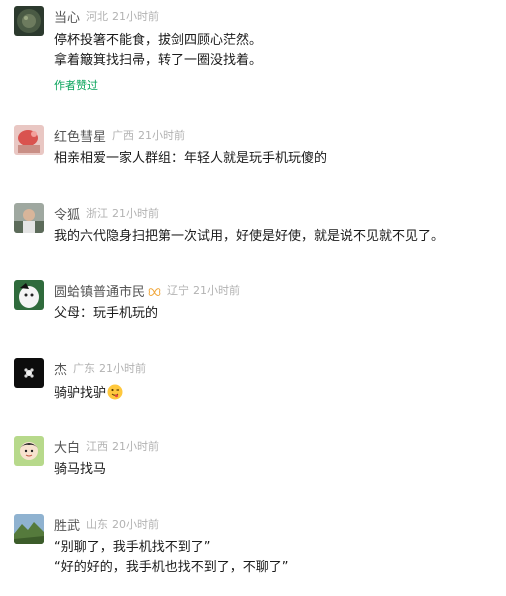 The width and height of the screenshot is (506, 596). I want to click on commenter-name: 胜武, so click(67, 524).